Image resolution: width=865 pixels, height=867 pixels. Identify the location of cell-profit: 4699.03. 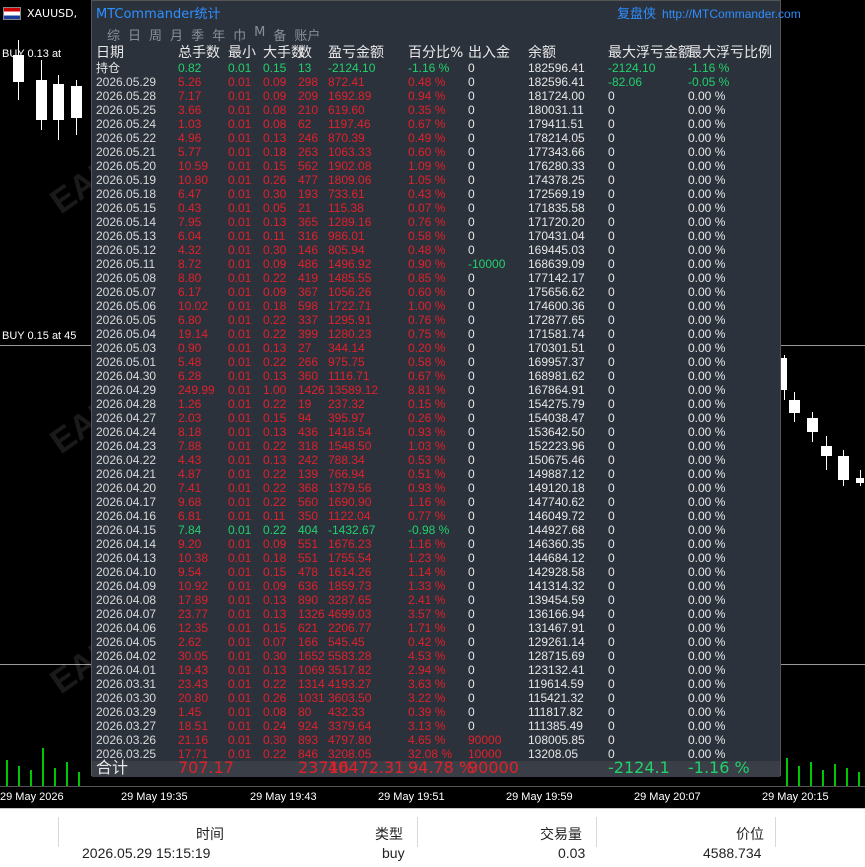
(350, 614).